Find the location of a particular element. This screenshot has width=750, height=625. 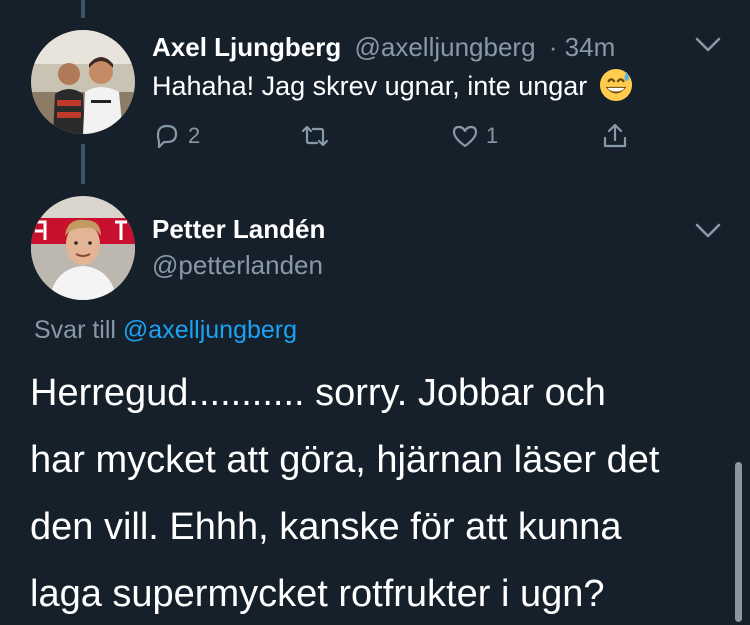

reply-to-link: @axelljungberg is located at coordinates (210, 330).